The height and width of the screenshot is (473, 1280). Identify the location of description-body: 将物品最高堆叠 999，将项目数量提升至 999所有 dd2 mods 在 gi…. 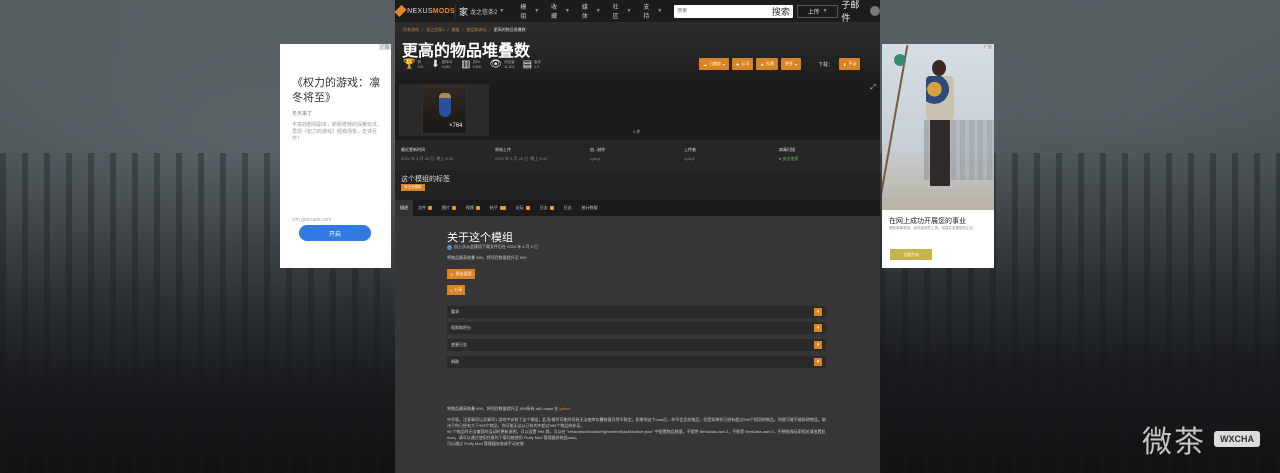
(636, 426).